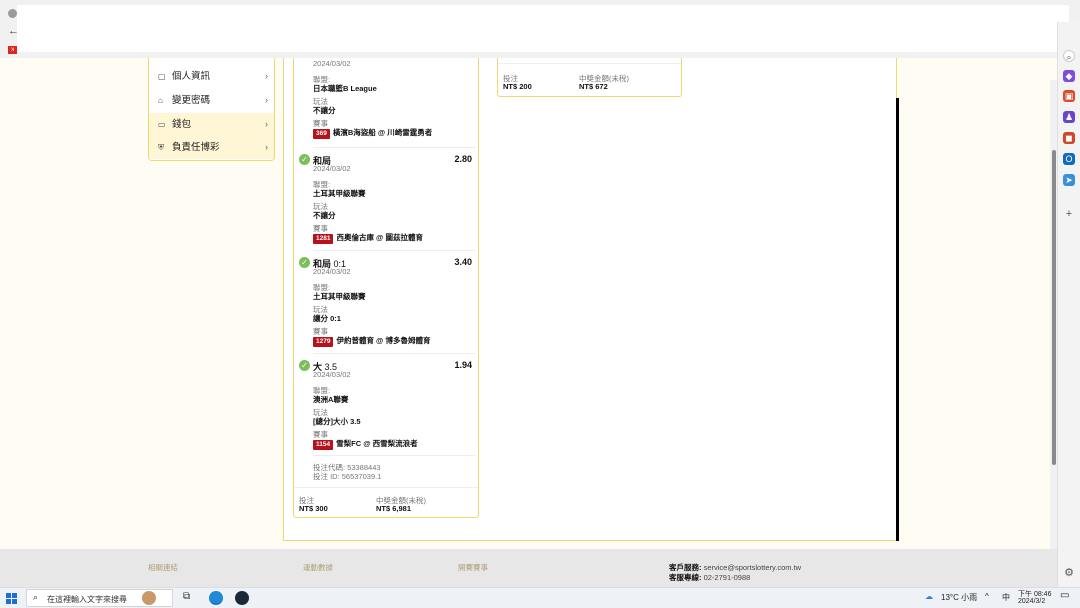 The image size is (1080, 608). Describe the element at coordinates (345, 88) in the screenshot. I see `league-value: 日本職籃B League` at that location.